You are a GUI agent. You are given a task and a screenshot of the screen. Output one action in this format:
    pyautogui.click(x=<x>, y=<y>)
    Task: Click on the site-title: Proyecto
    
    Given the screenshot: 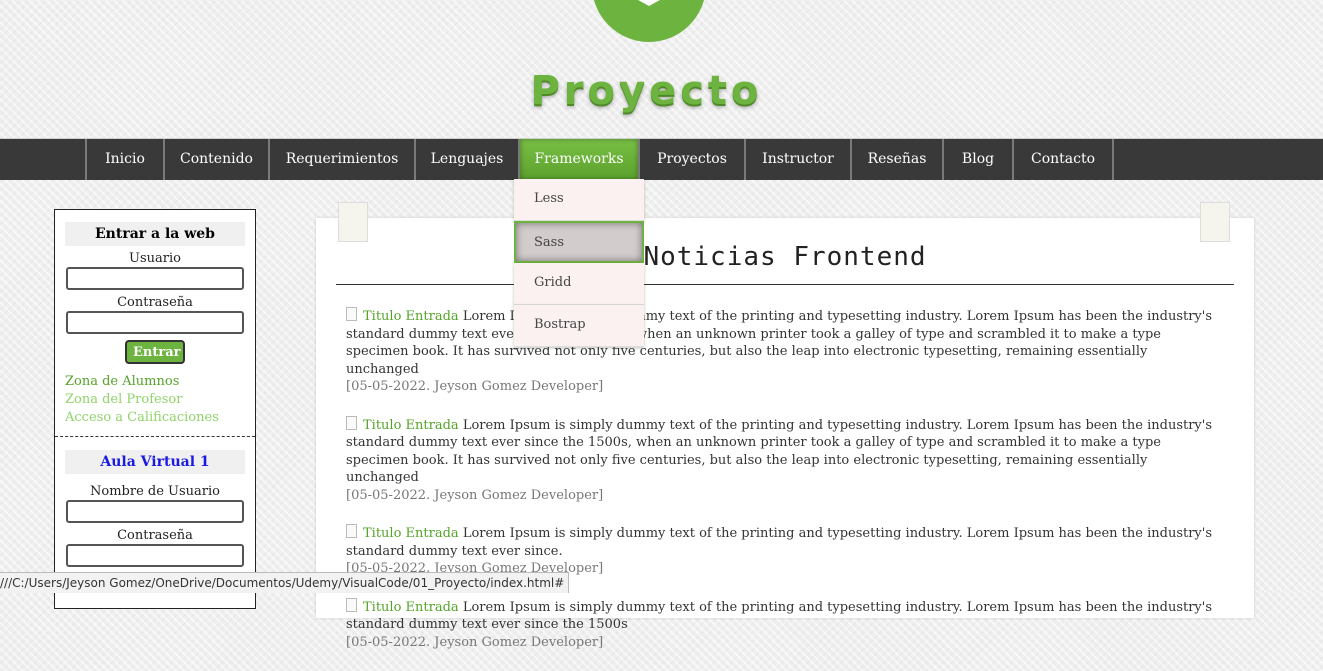 What is the action you would take?
    pyautogui.click(x=646, y=91)
    